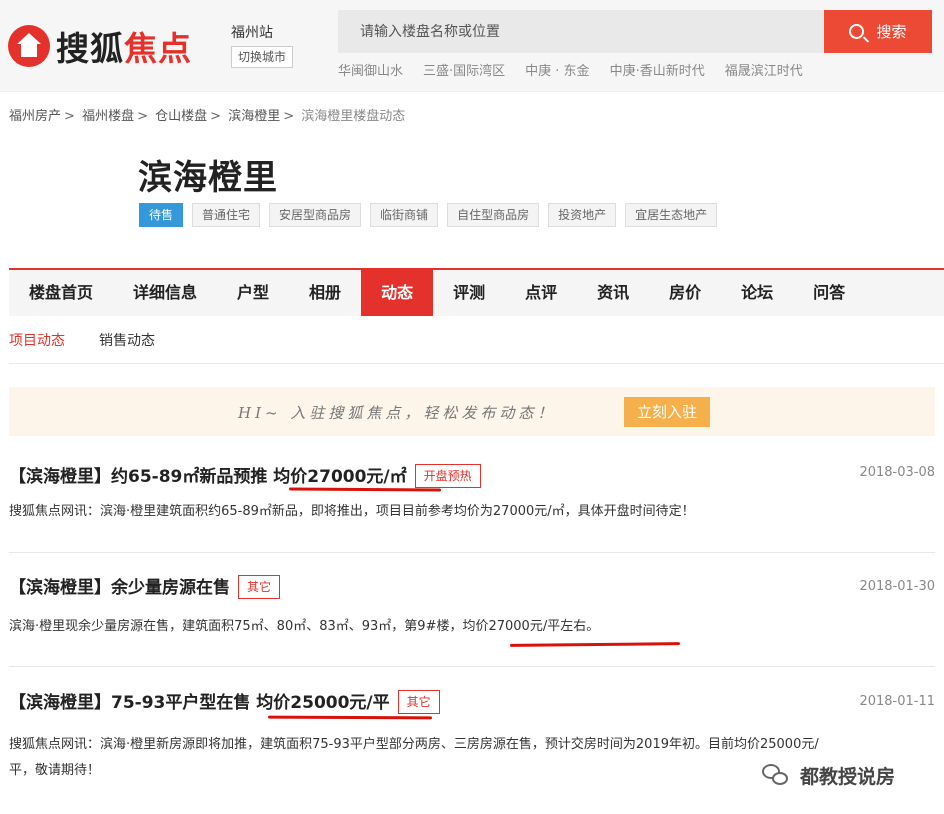  What do you see at coordinates (29, 46) in the screenshot?
I see `house-logo-icon` at bounding box center [29, 46].